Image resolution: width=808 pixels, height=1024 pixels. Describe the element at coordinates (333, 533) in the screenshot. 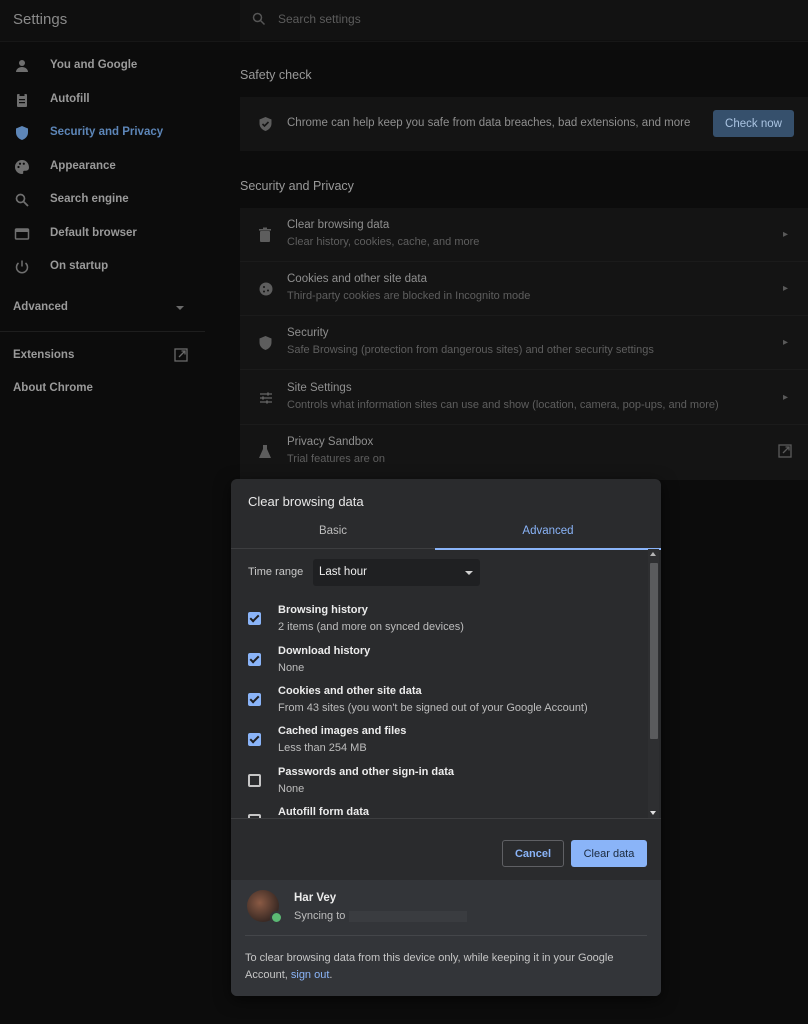

I see `tab-basic: Basic` at that location.